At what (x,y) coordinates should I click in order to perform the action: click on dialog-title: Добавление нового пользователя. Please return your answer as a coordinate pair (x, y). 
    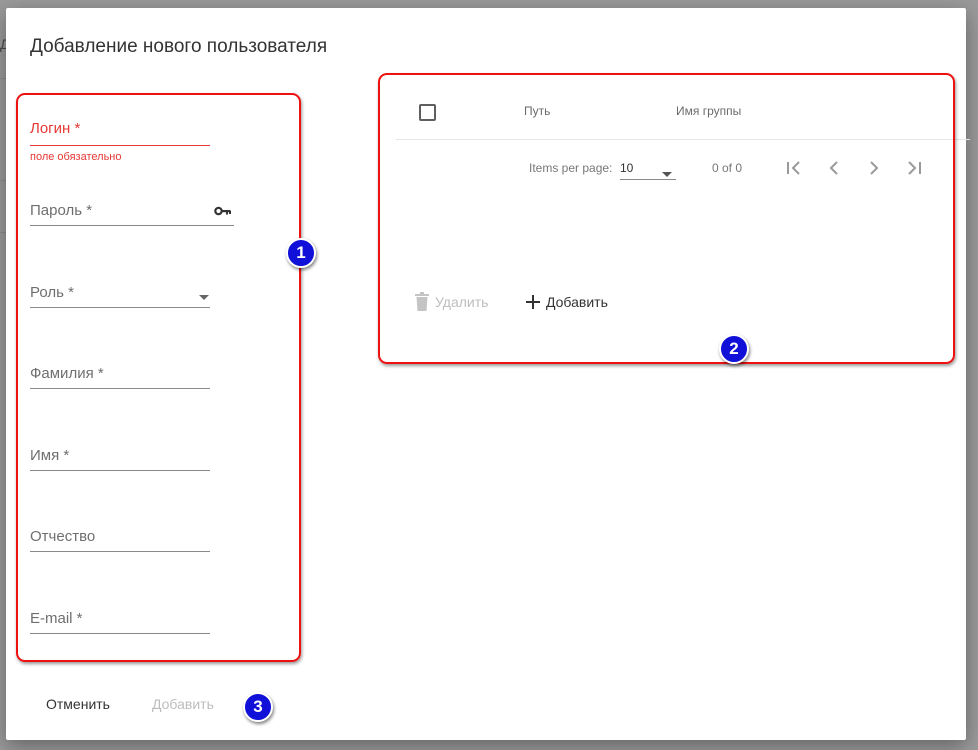
    Looking at the image, I should click on (179, 46).